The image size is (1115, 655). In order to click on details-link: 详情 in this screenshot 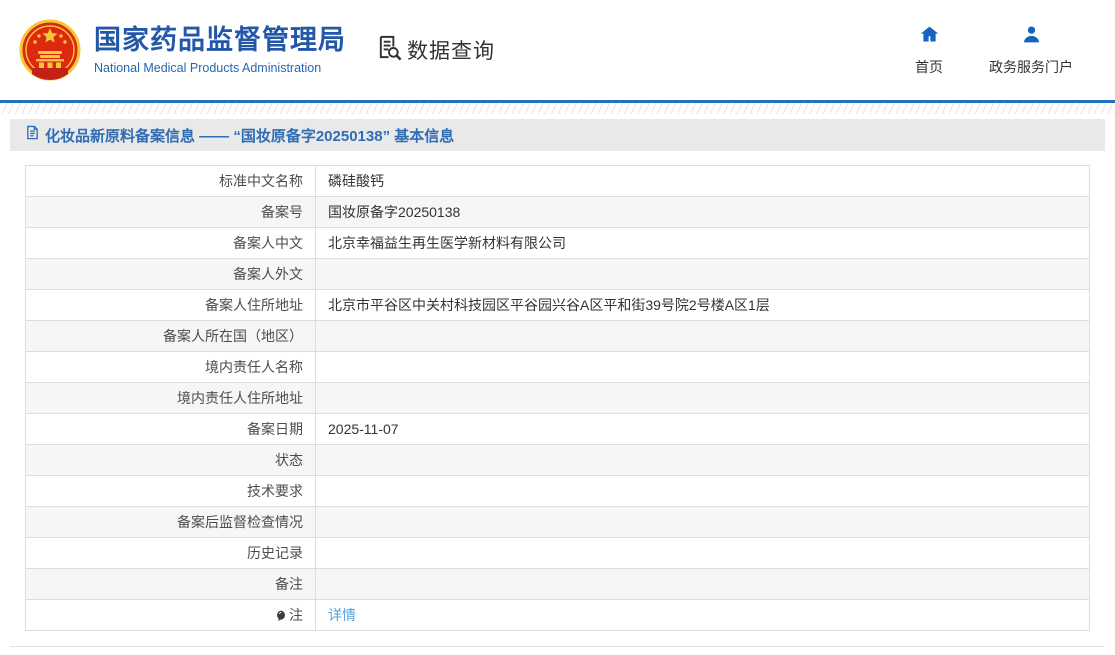, I will do `click(342, 615)`.